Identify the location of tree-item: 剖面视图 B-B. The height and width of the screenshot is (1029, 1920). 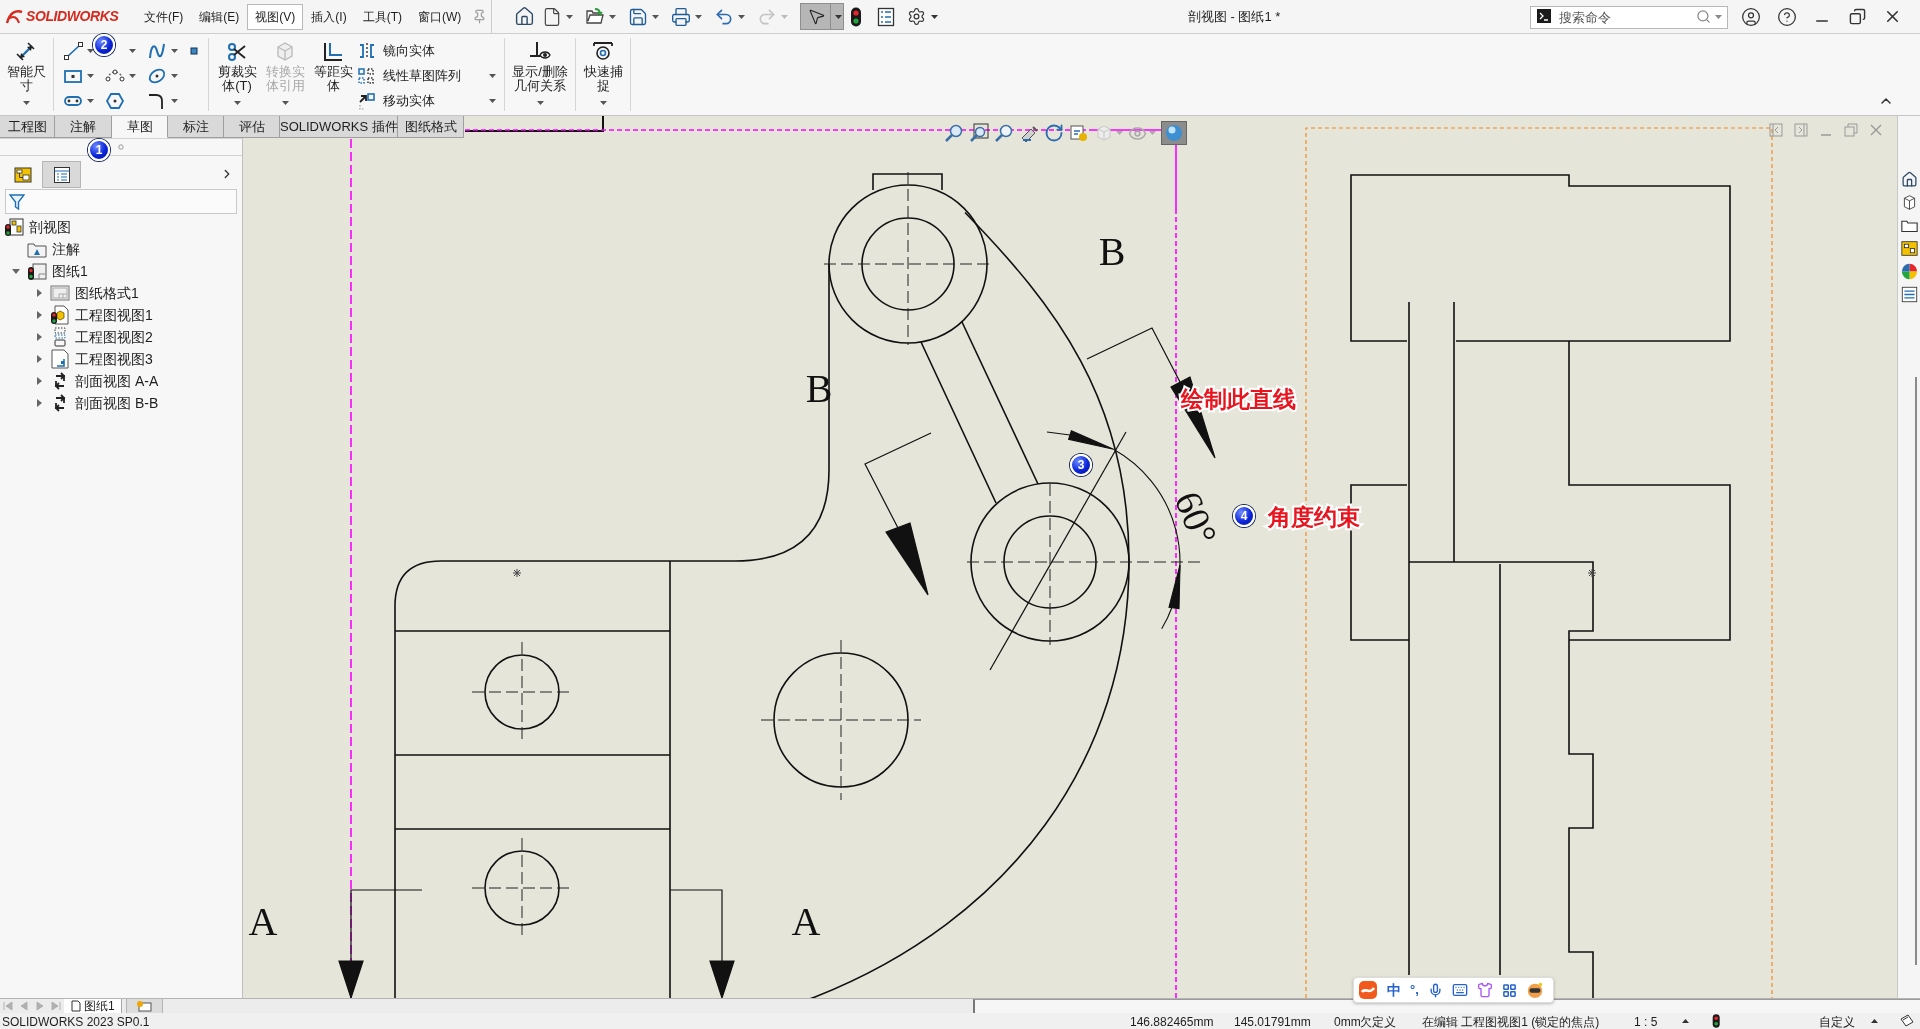
(117, 403).